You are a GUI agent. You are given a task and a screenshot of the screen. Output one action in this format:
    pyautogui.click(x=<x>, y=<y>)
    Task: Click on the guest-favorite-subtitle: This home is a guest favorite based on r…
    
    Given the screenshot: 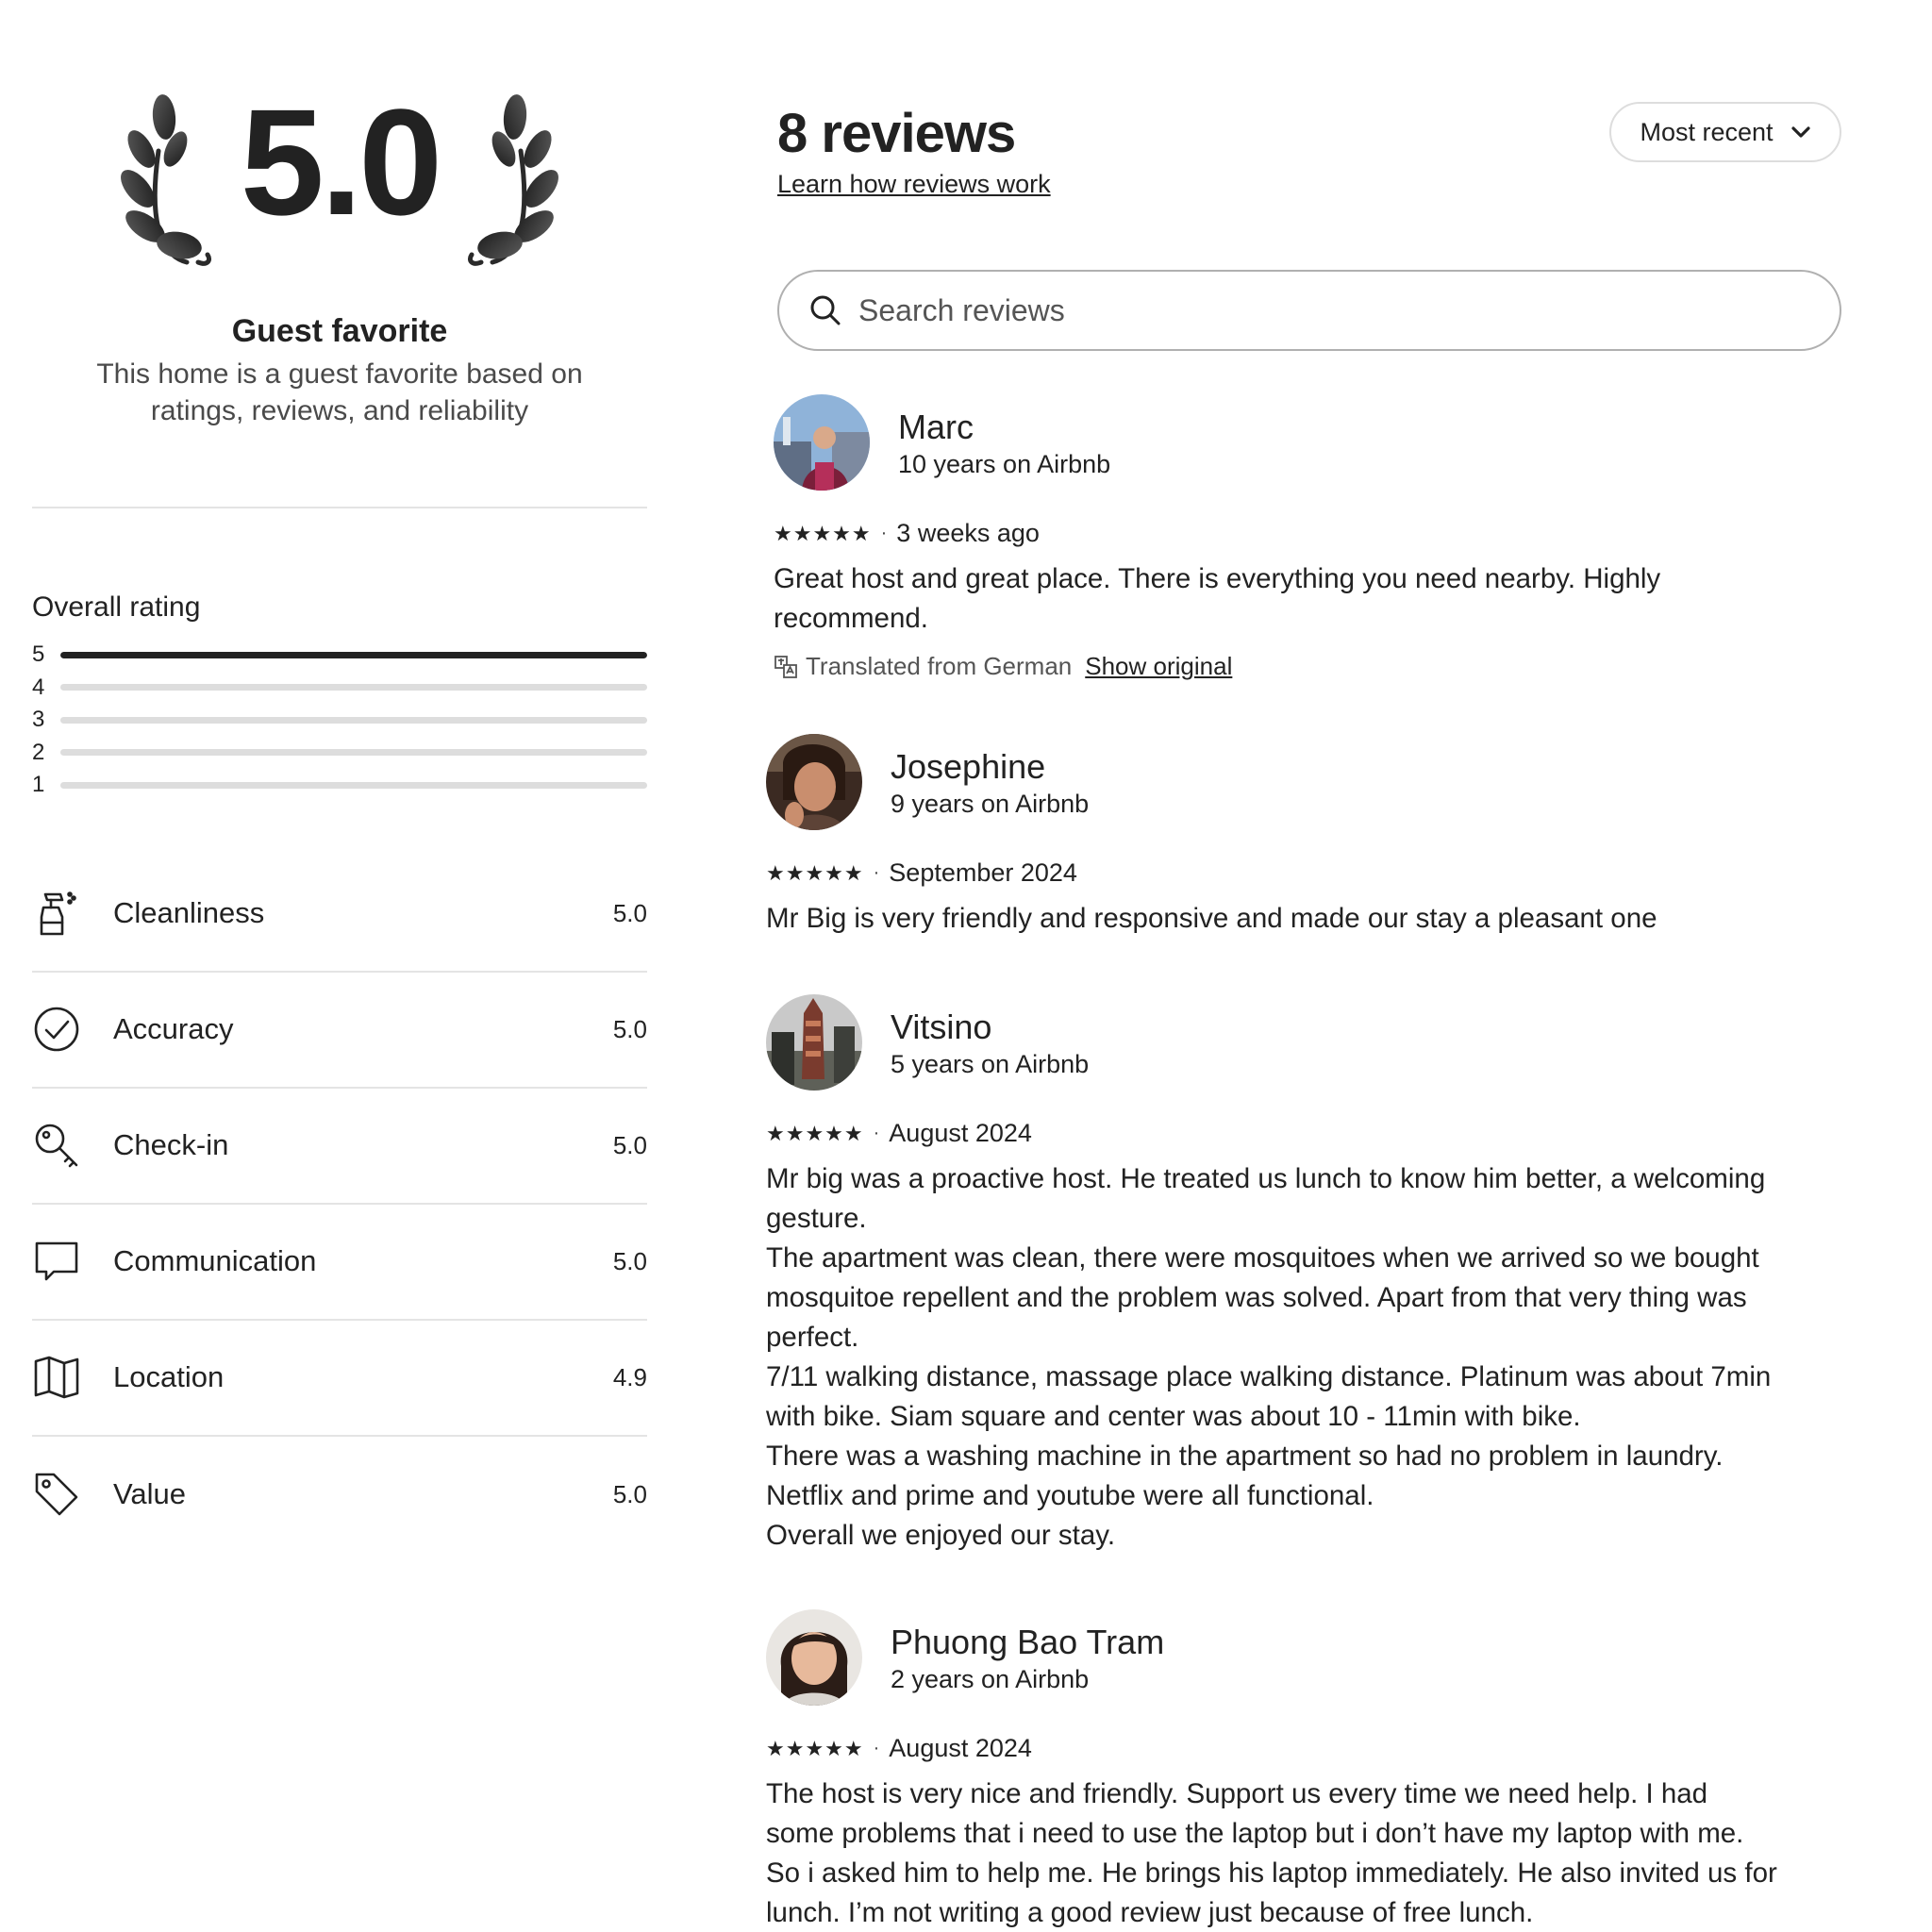 What is the action you would take?
    pyautogui.click(x=339, y=393)
    